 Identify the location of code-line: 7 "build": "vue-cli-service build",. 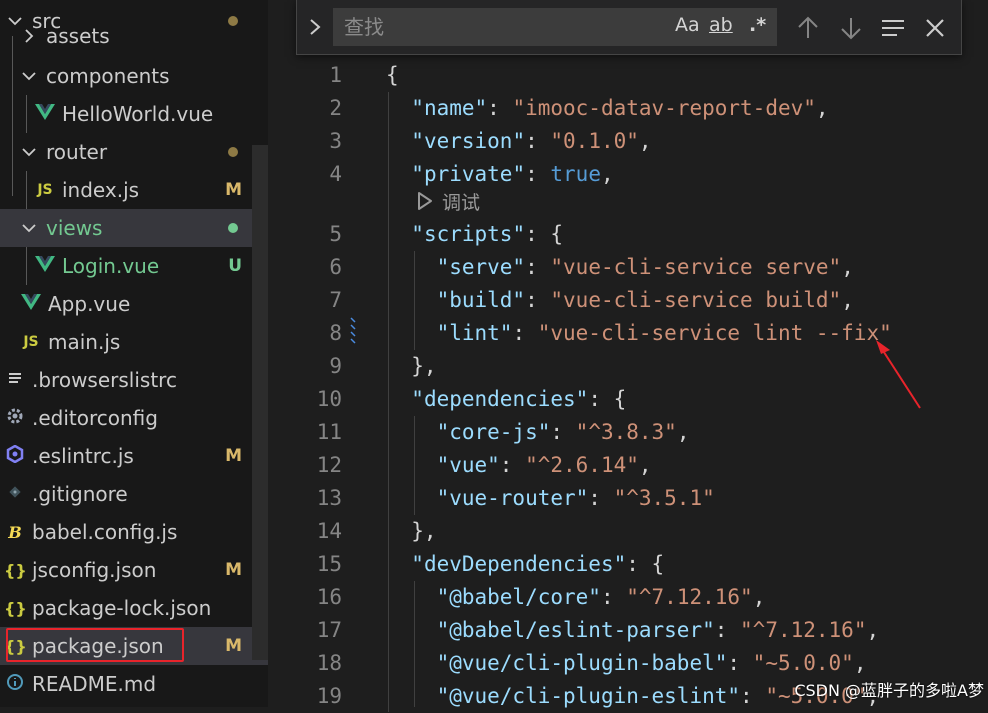
(628, 300).